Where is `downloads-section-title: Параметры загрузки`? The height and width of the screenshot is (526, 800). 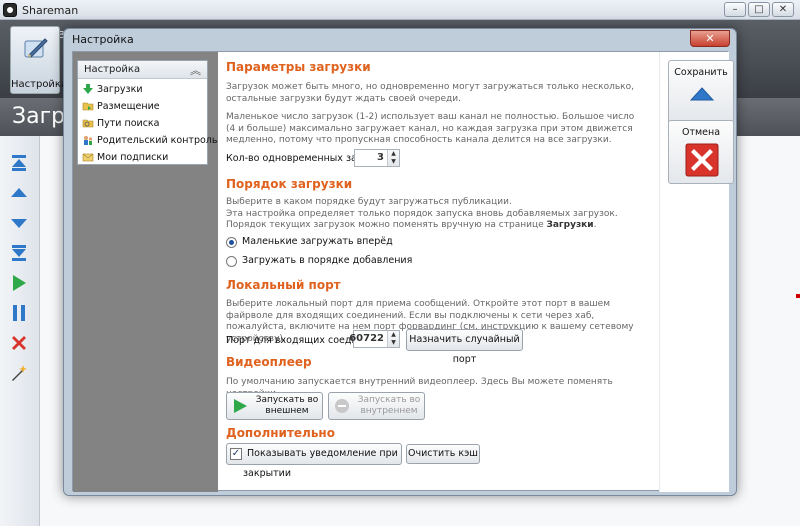
downloads-section-title: Параметры загрузки is located at coordinates (298, 67).